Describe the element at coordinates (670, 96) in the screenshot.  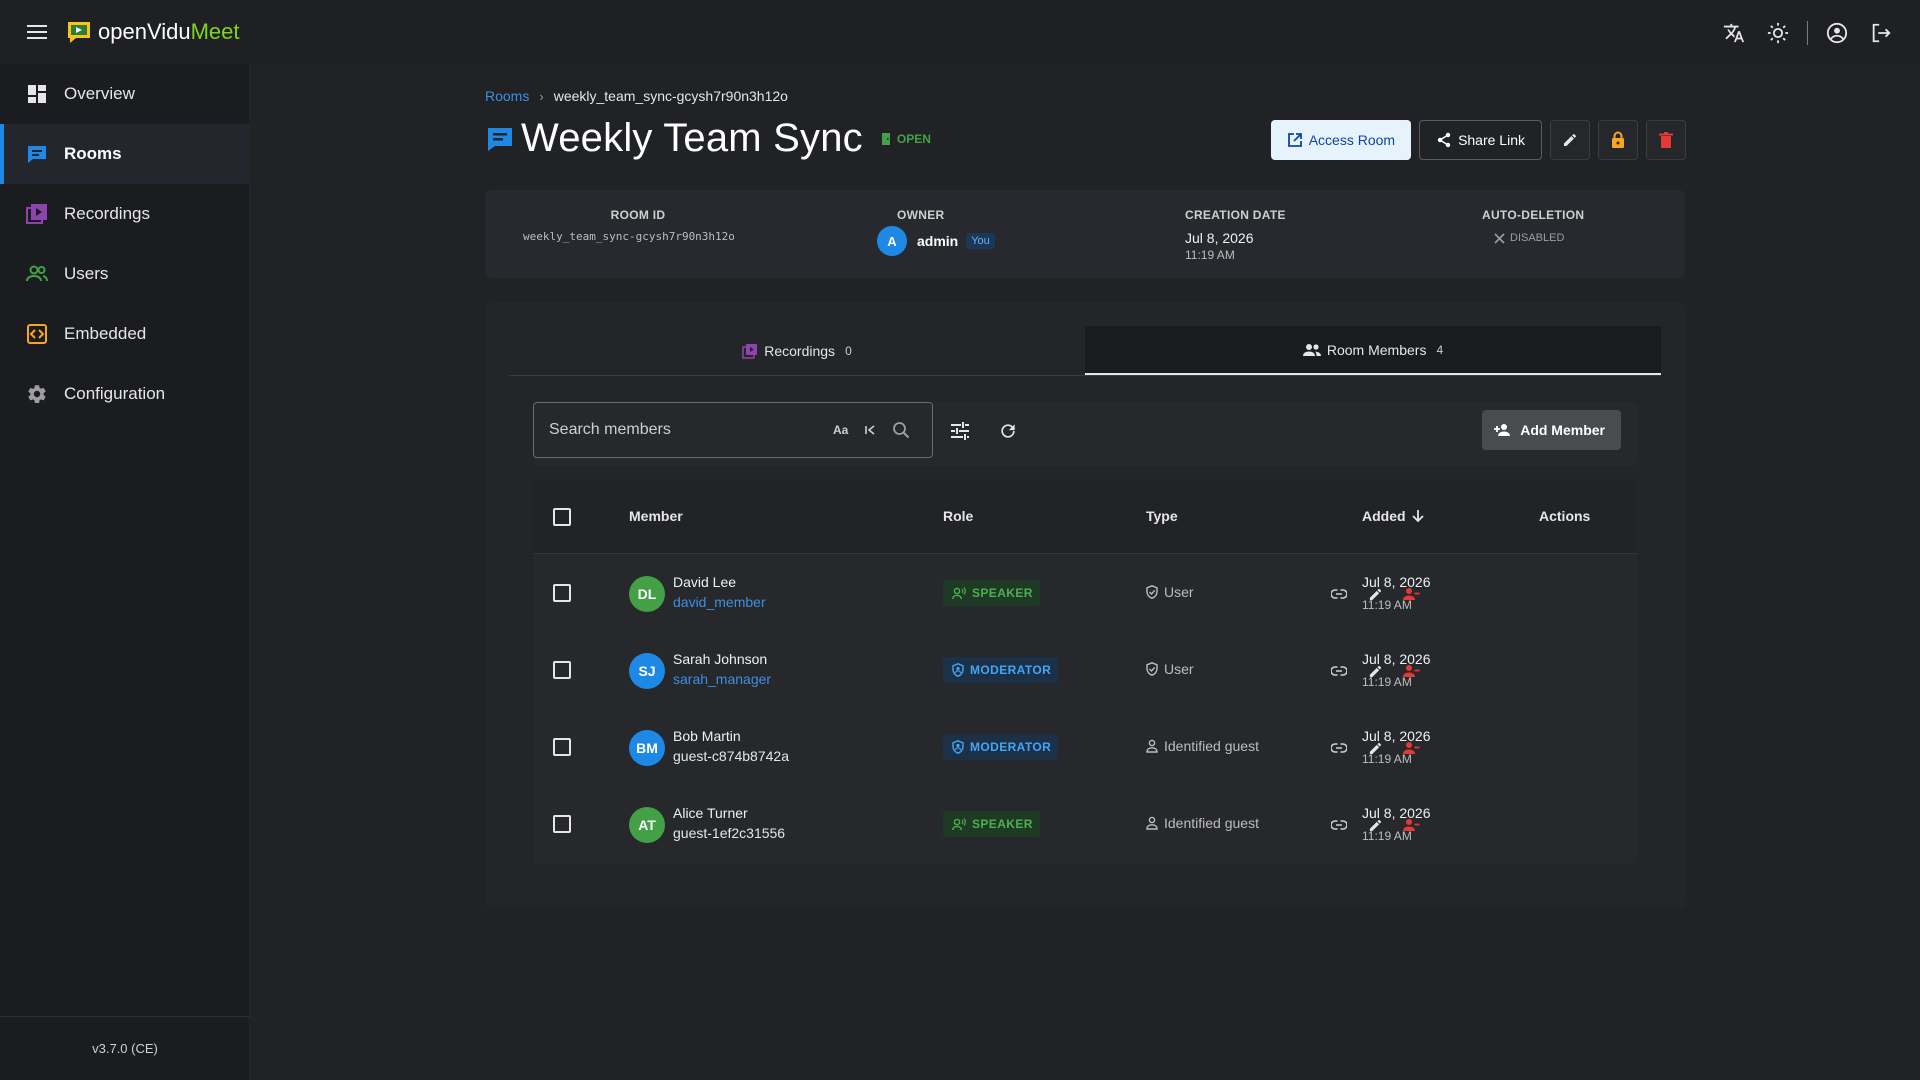
I see `breadcrumb-current: weekly_team_sync-gcysh7r90n3h12o` at that location.